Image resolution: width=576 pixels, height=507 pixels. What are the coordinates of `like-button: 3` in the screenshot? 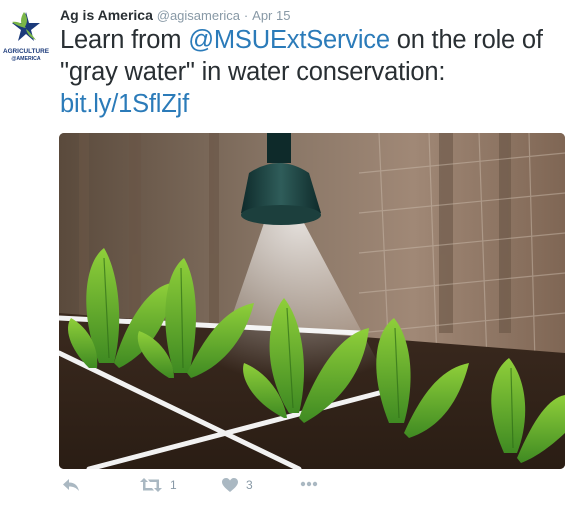 It's located at (237, 485).